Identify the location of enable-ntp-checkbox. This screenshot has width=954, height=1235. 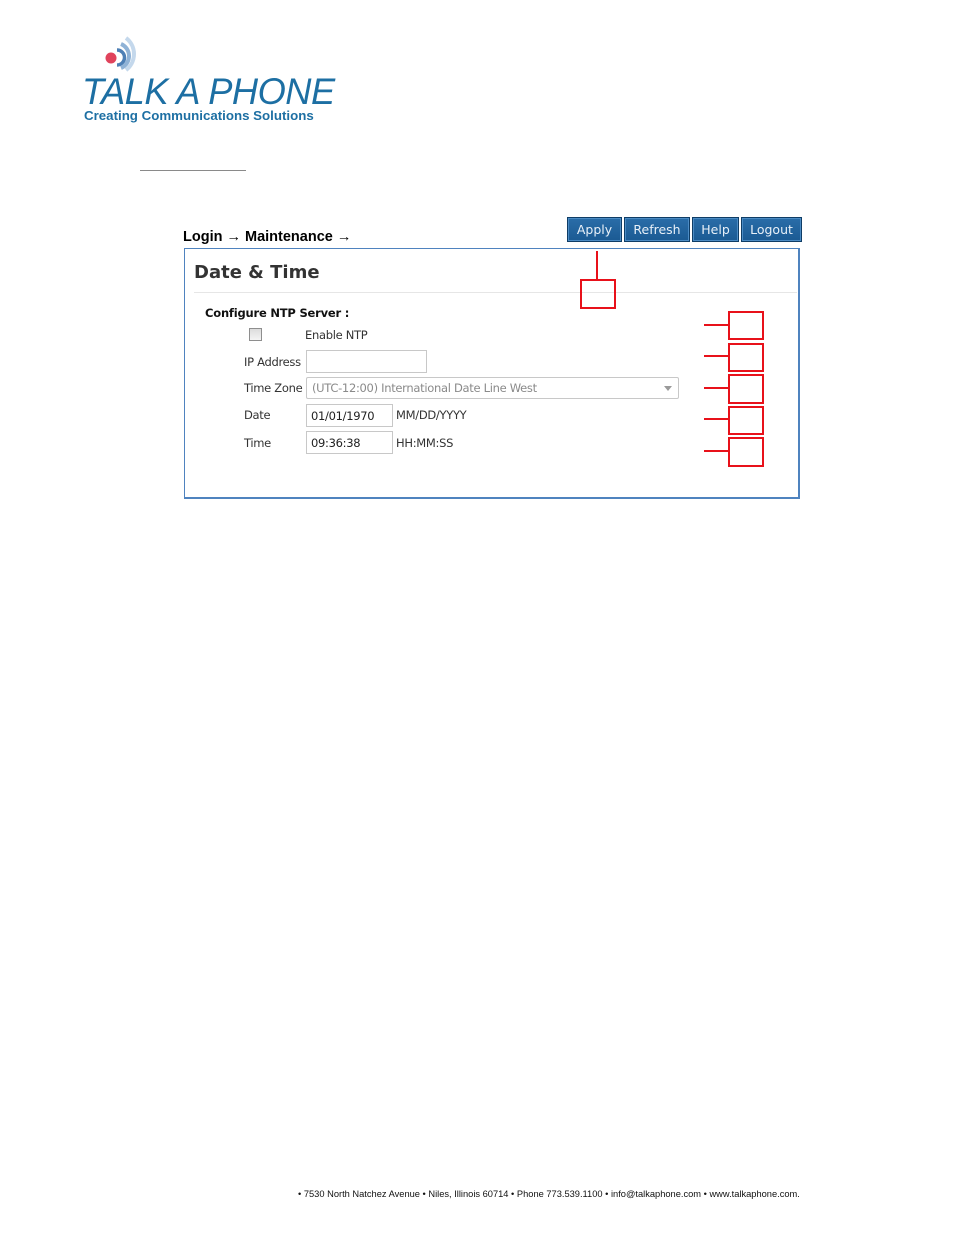
(255, 334).